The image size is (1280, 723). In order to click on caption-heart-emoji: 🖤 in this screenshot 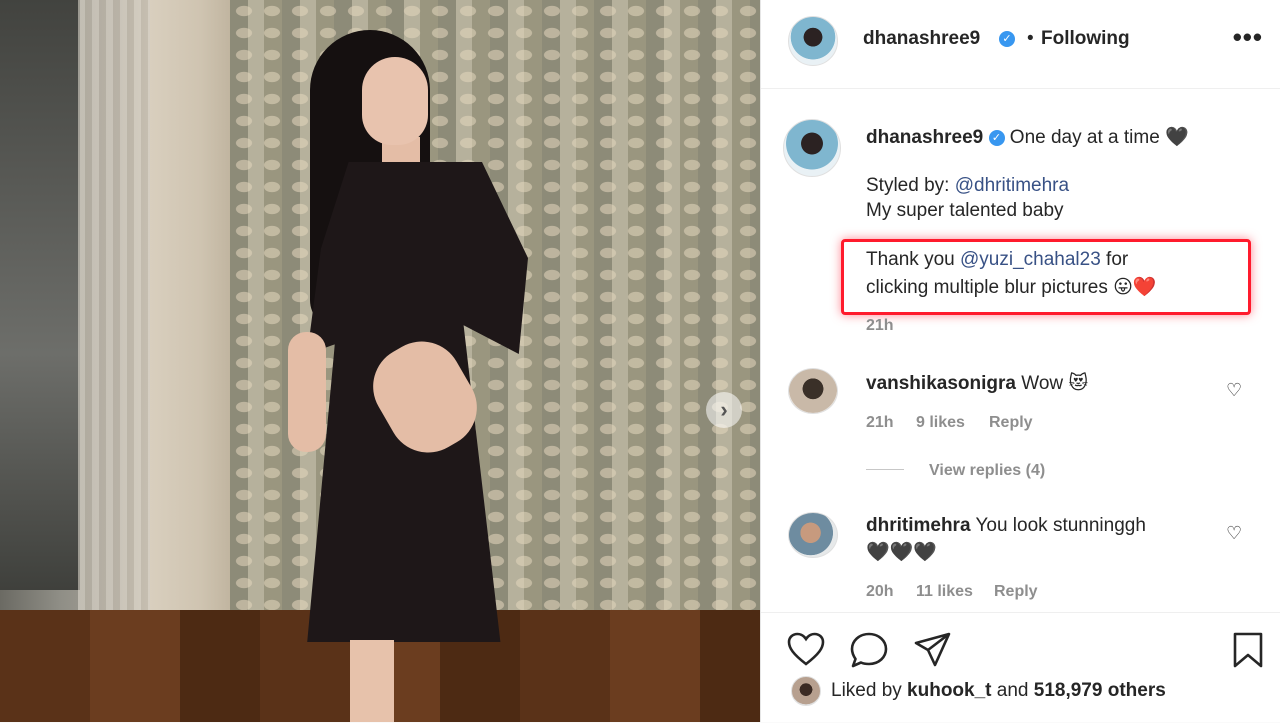, I will do `click(1177, 137)`.